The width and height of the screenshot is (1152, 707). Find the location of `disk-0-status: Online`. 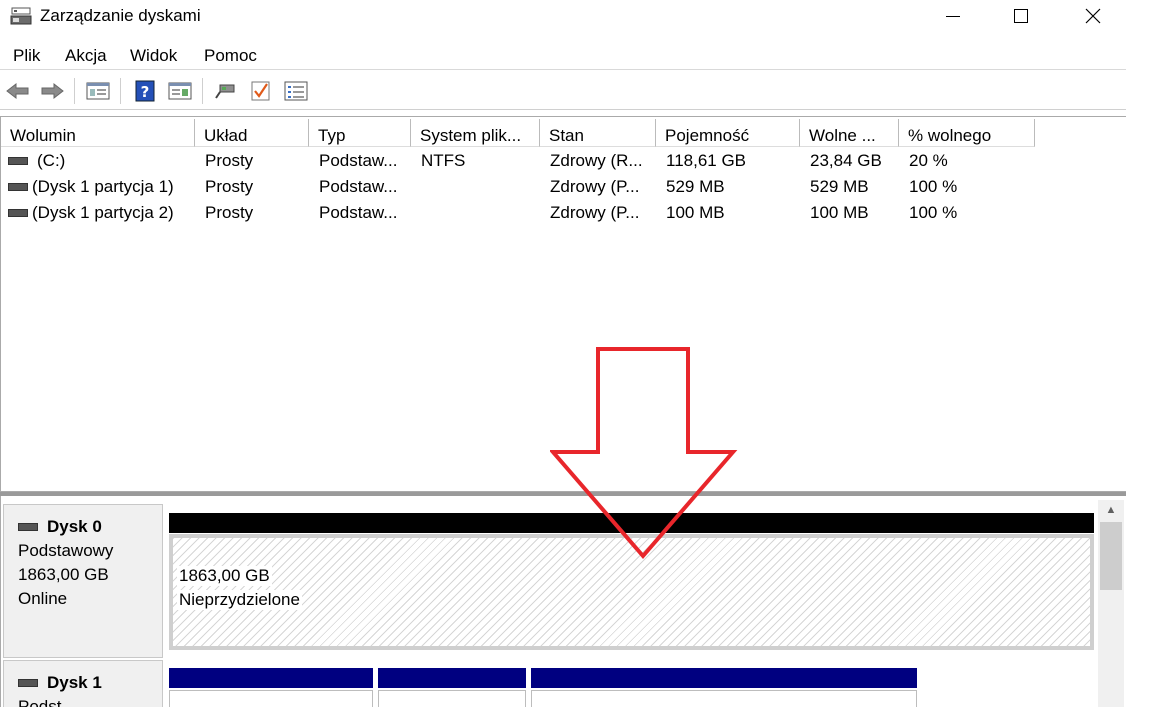

disk-0-status: Online is located at coordinates (43, 598).